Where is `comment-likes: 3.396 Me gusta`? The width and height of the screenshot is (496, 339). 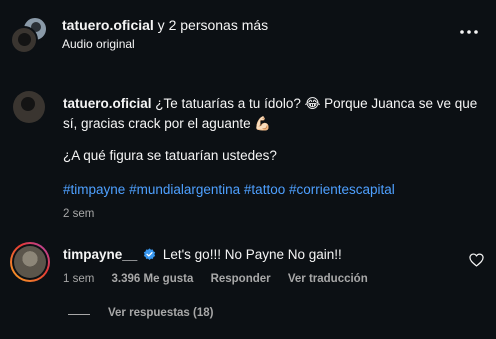
comment-likes: 3.396 Me gusta is located at coordinates (153, 279).